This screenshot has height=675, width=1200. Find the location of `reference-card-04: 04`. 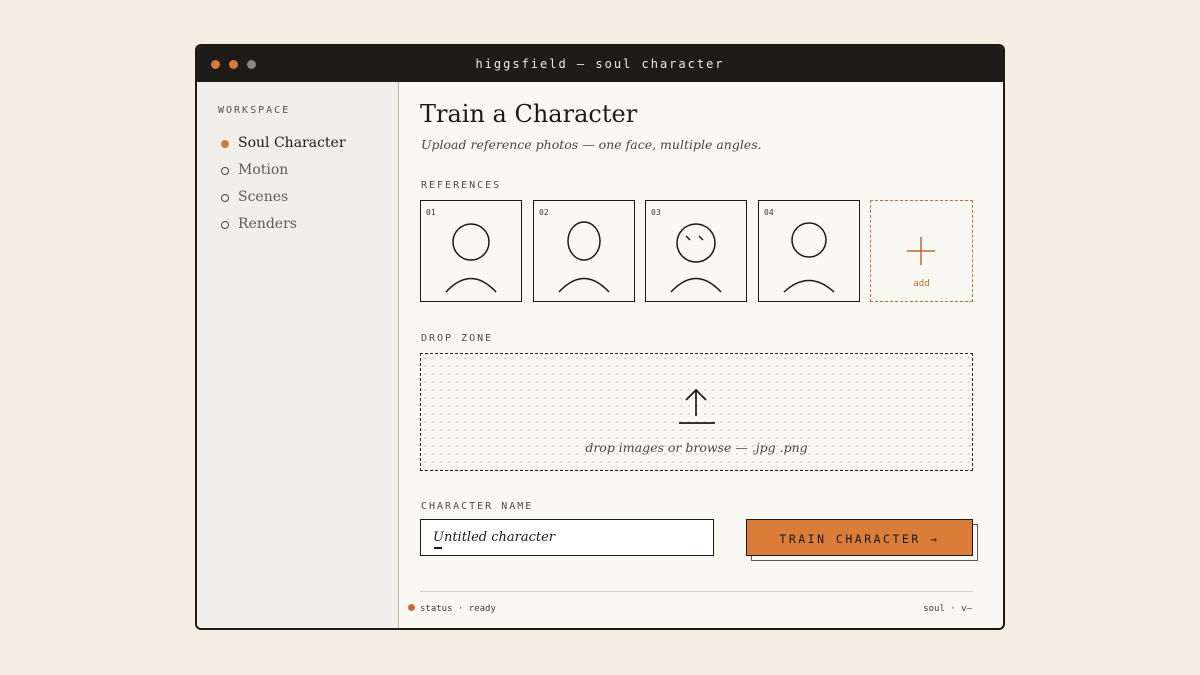

reference-card-04: 04 is located at coordinates (809, 251).